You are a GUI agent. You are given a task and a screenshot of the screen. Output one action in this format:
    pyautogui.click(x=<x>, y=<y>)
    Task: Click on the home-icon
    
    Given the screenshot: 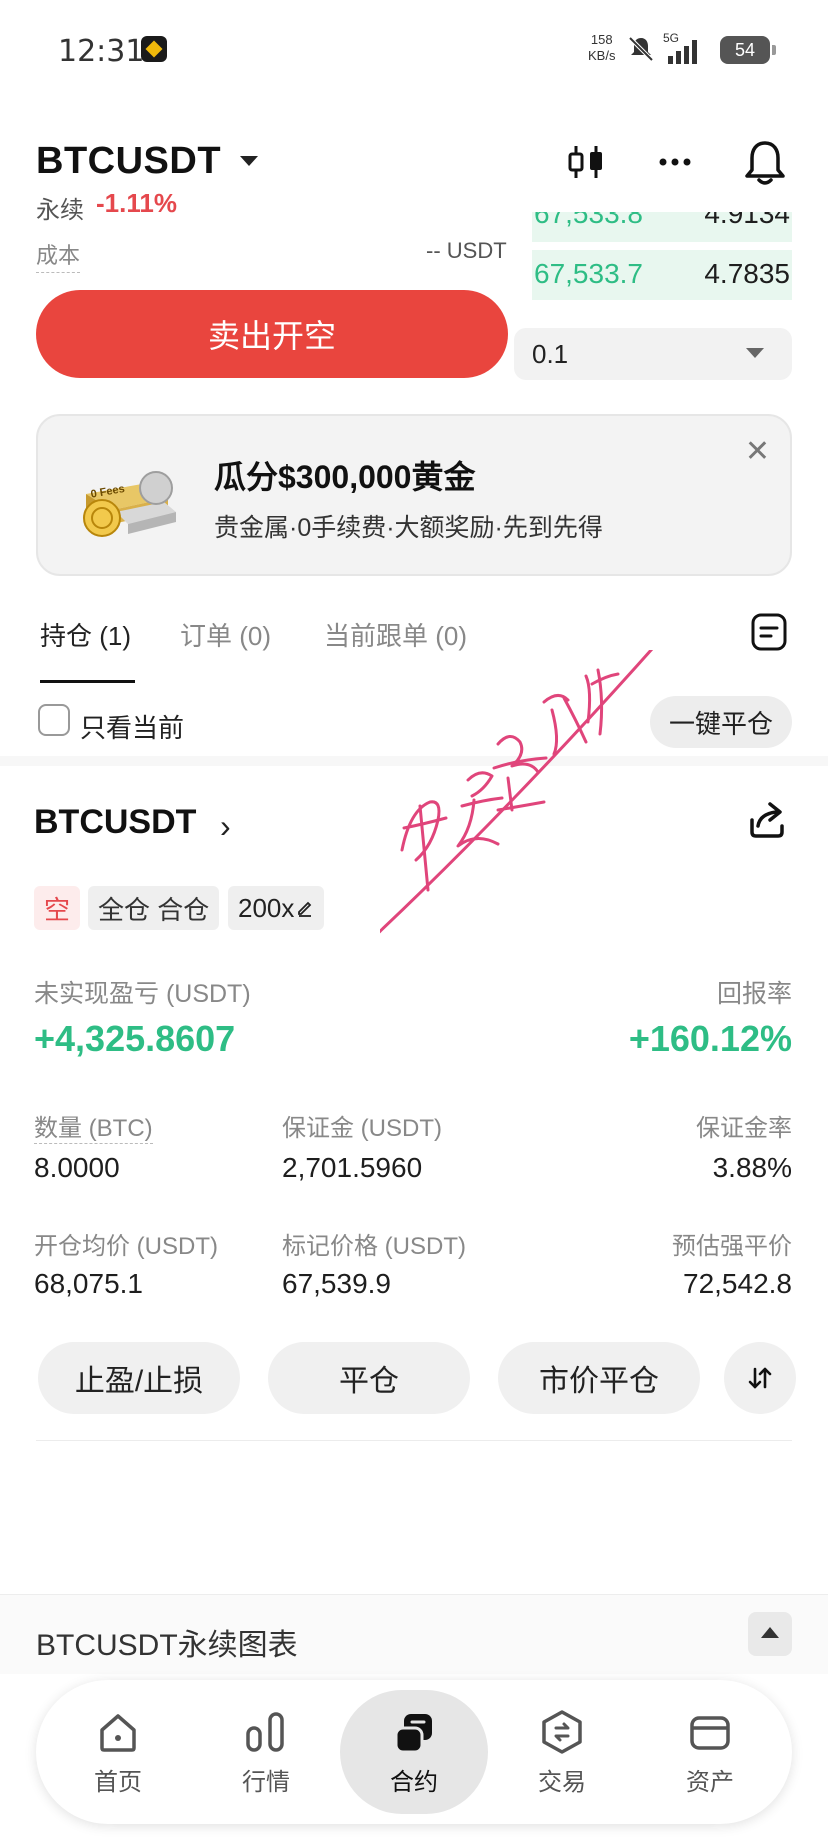 What is the action you would take?
    pyautogui.click(x=118, y=1732)
    